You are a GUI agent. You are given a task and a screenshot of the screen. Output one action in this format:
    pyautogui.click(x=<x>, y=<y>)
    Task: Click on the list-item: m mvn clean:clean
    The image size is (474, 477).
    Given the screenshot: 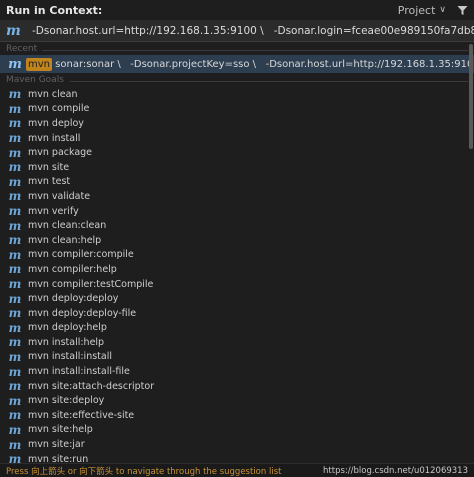 What is the action you would take?
    pyautogui.click(x=237, y=225)
    